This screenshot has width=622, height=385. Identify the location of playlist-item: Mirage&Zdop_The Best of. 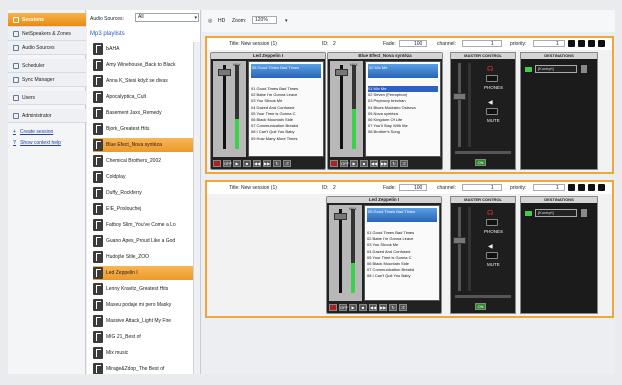
(143, 368).